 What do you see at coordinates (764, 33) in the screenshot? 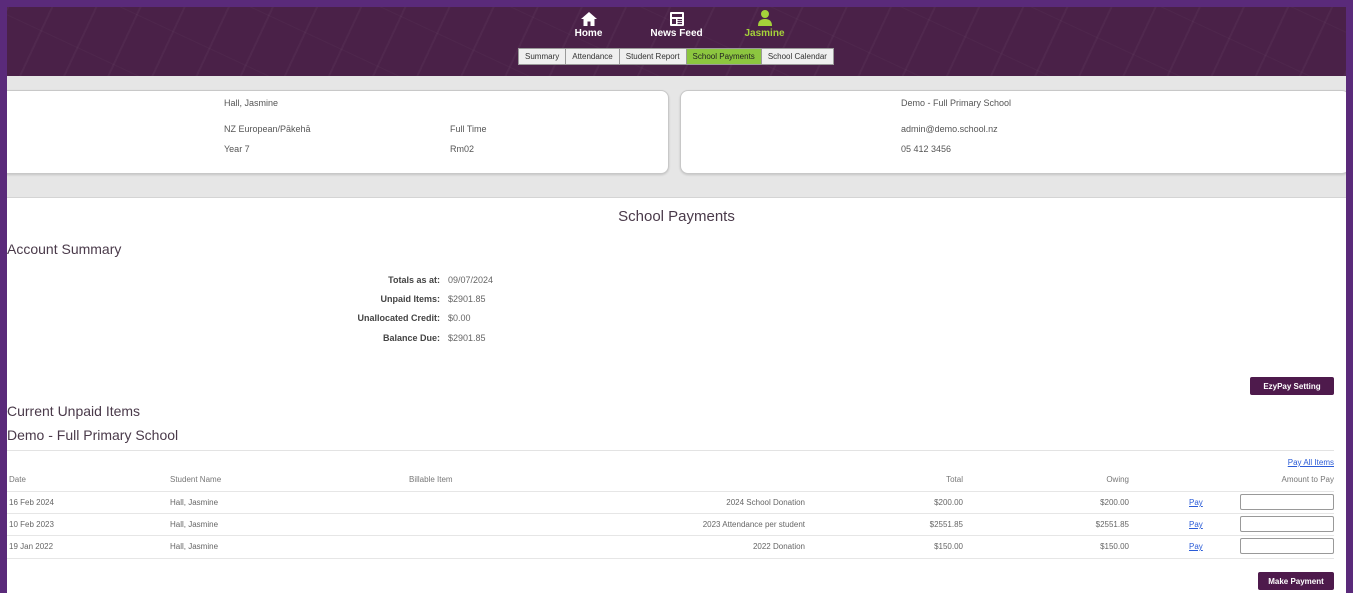
I see `nav-student-label: Jasmine` at bounding box center [764, 33].